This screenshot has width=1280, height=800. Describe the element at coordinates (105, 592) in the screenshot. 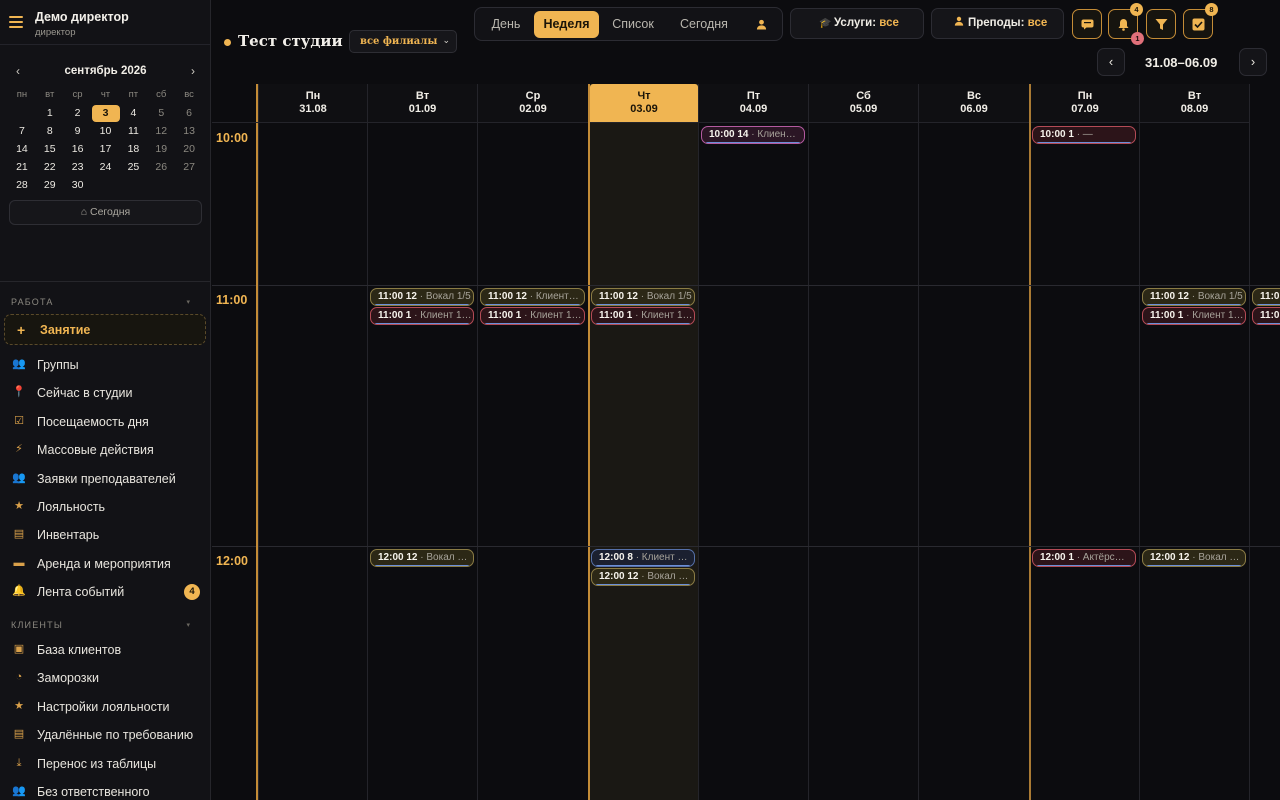

I see `sidebar-item: 🔔 Лента событий 4` at that location.